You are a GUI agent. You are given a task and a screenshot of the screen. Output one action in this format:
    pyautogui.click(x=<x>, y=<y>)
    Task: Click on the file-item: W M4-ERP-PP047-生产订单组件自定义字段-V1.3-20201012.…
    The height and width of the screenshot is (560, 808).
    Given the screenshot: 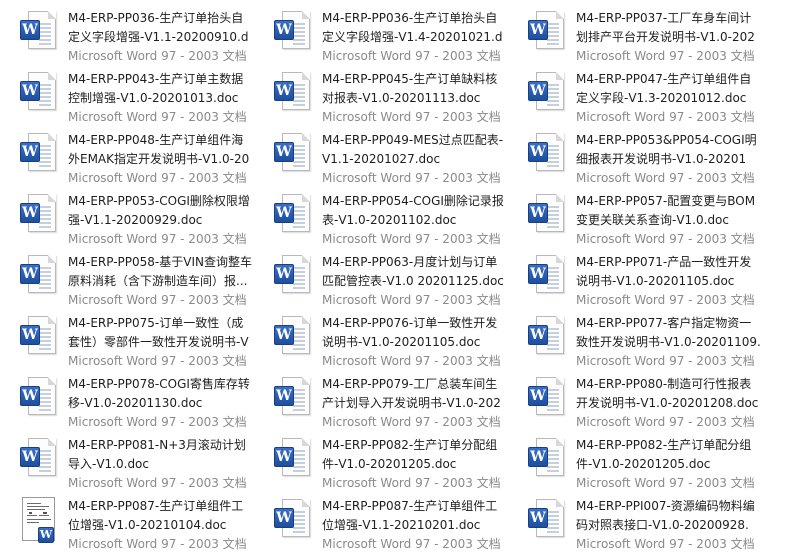 What is the action you would take?
    pyautogui.click(x=635, y=97)
    